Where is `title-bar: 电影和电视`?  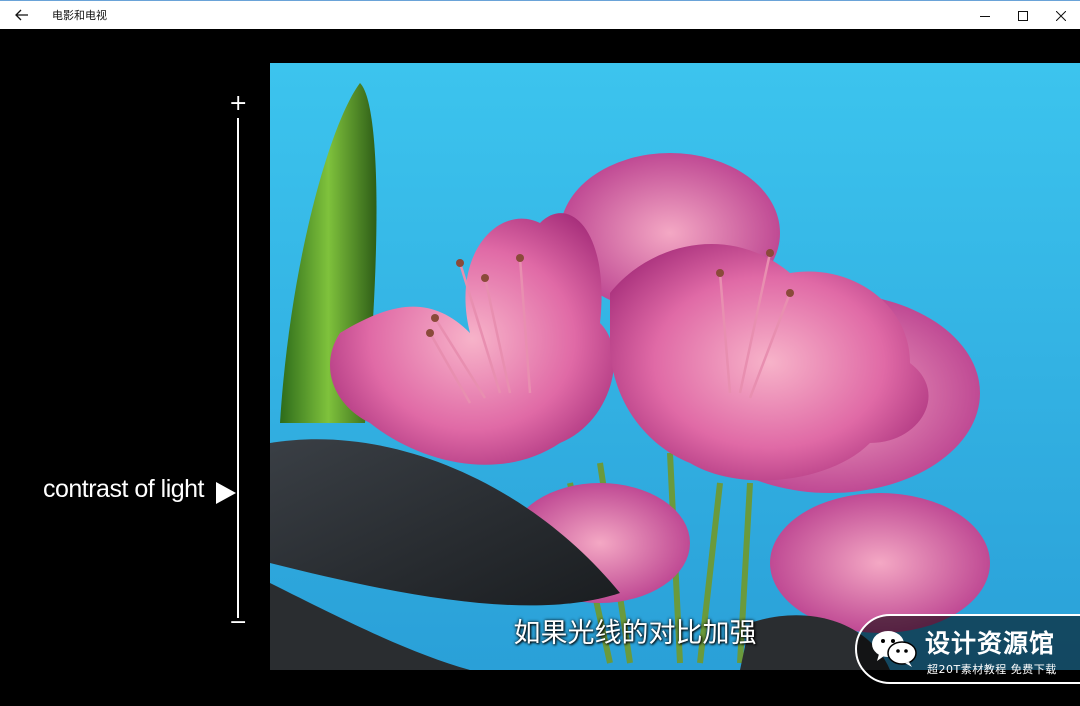 title-bar: 电影和电视 is located at coordinates (540, 14).